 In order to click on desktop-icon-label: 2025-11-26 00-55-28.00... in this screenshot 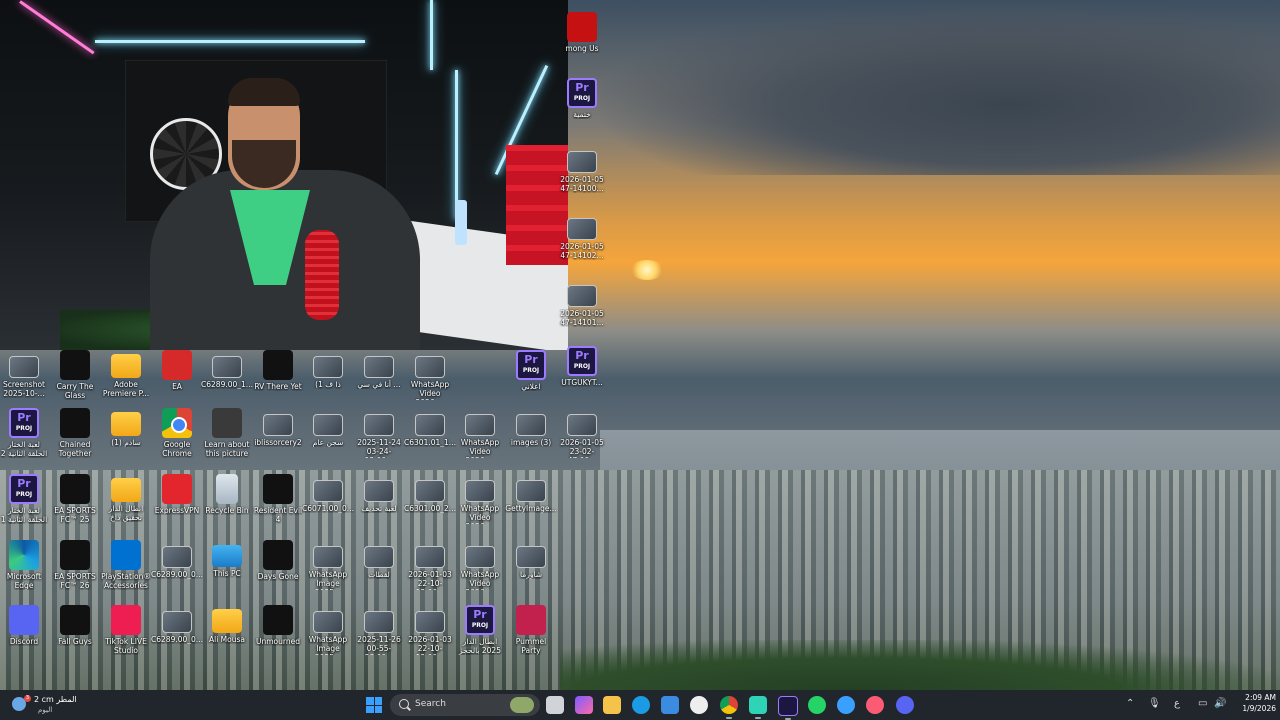, I will do `click(379, 645)`.